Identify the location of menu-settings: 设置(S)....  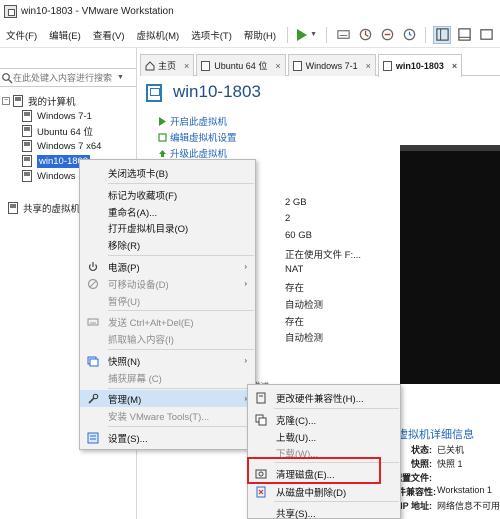
(167, 437).